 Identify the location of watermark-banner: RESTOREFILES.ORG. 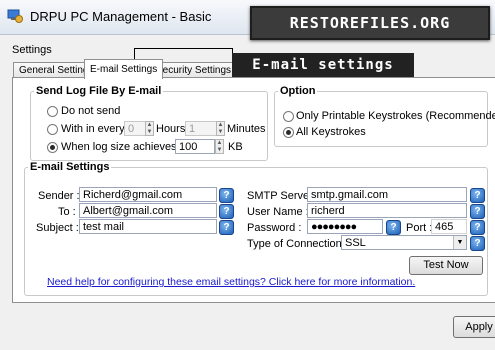
(370, 23).